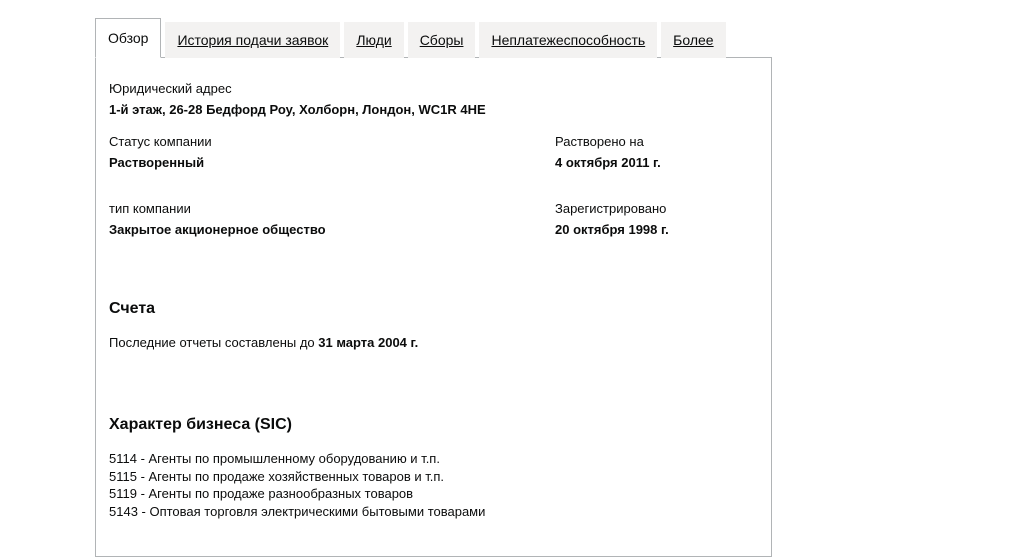 The height and width of the screenshot is (557, 1024). What do you see at coordinates (568, 40) in the screenshot?
I see `tab-insolvency: Неплатежеспособность` at bounding box center [568, 40].